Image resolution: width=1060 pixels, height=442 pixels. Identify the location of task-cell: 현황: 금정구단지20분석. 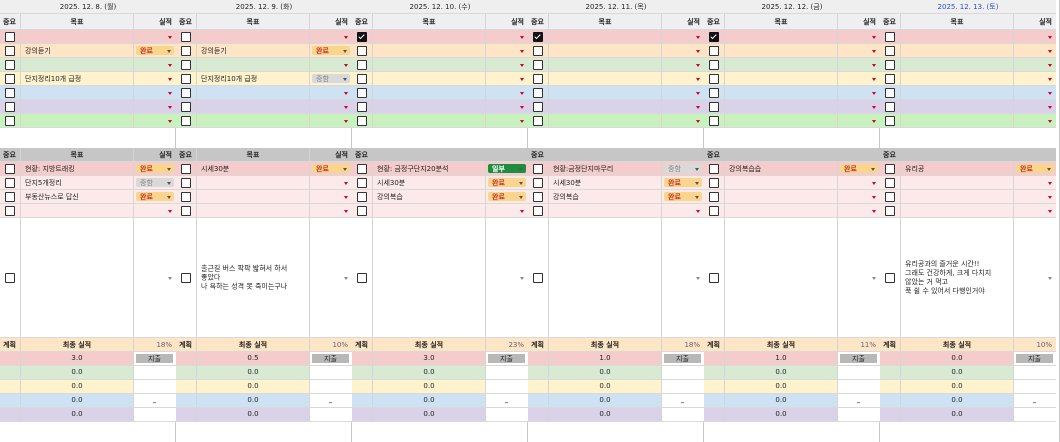
(428, 168).